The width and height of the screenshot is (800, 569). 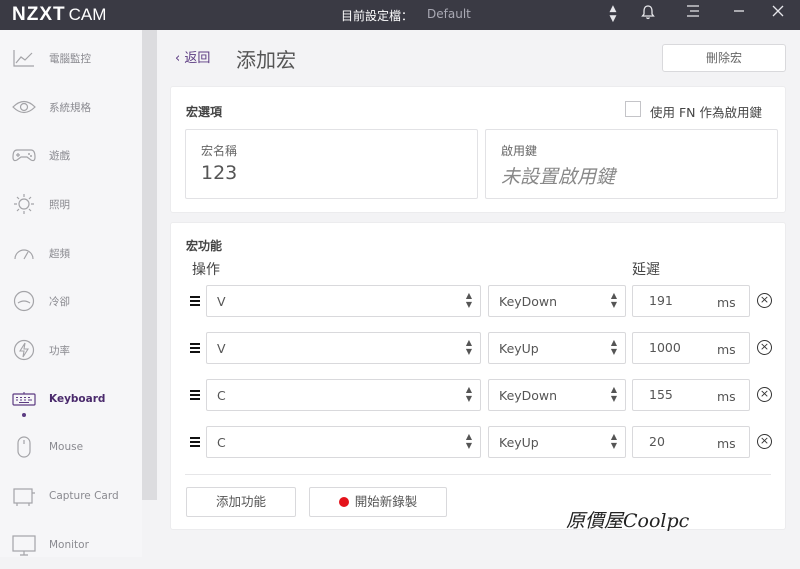 I want to click on bell-icon, so click(x=648, y=14).